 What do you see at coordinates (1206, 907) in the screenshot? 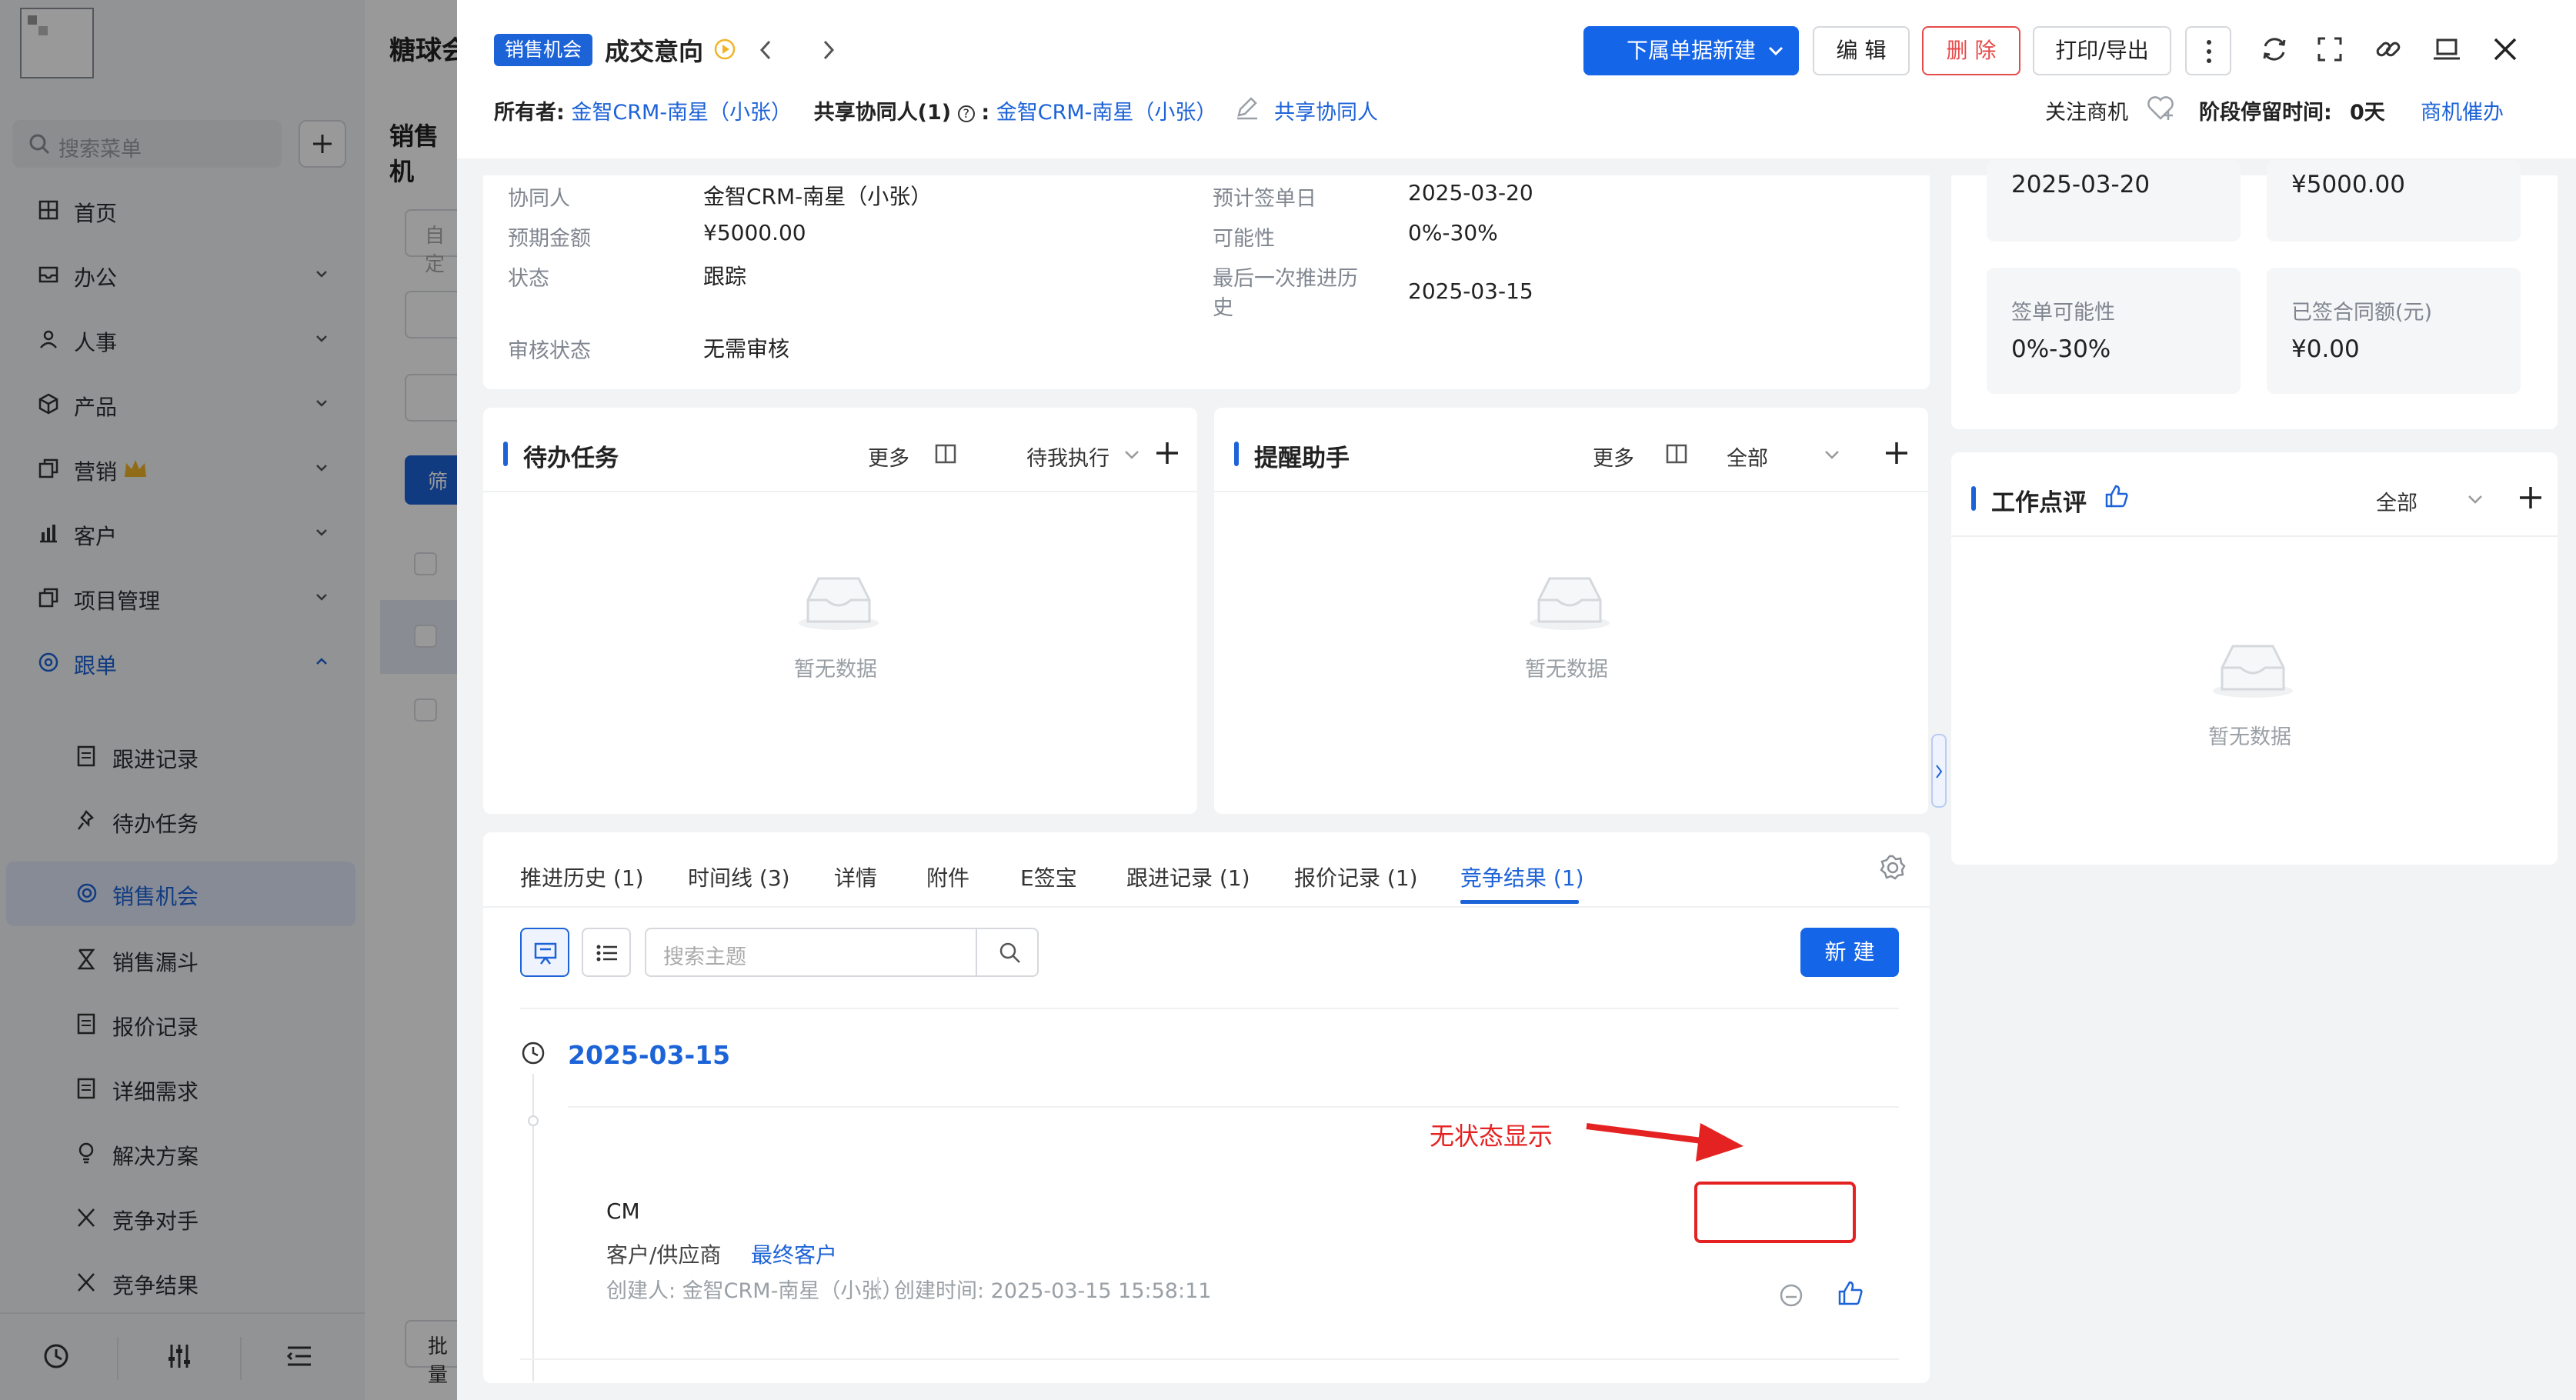
I see `tab-divider` at bounding box center [1206, 907].